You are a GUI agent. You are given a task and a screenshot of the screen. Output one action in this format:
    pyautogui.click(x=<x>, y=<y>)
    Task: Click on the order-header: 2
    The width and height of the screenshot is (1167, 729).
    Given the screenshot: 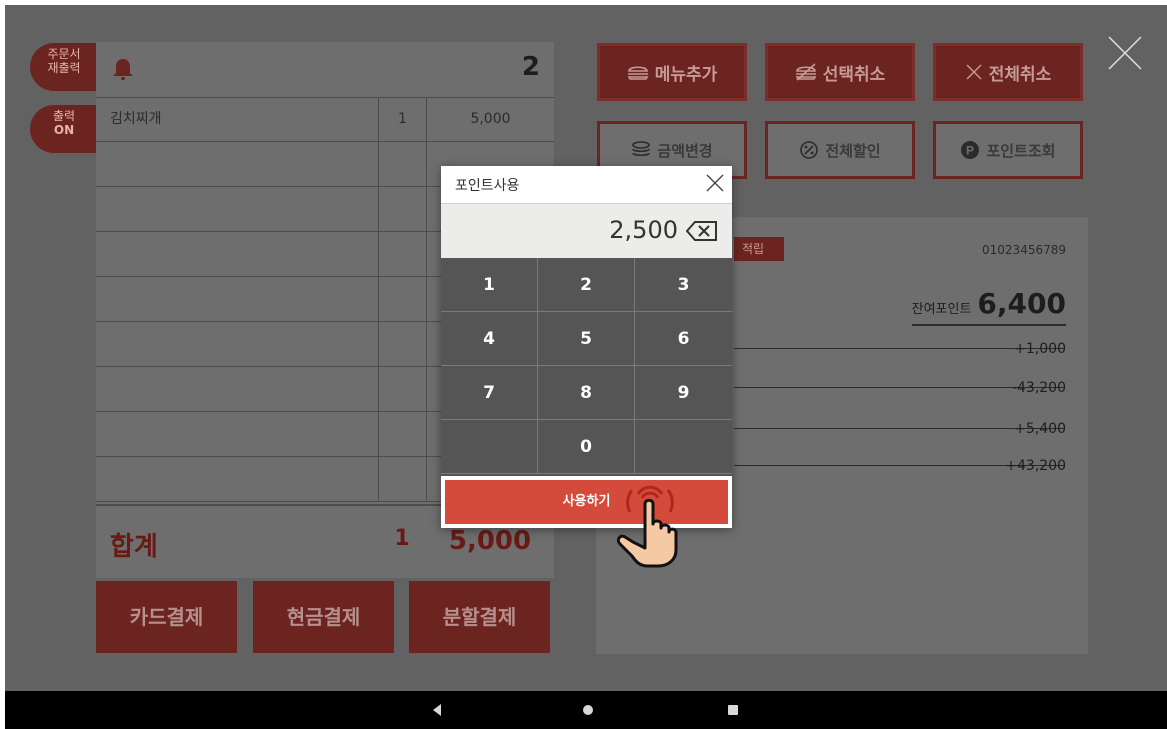 What is the action you would take?
    pyautogui.click(x=325, y=70)
    